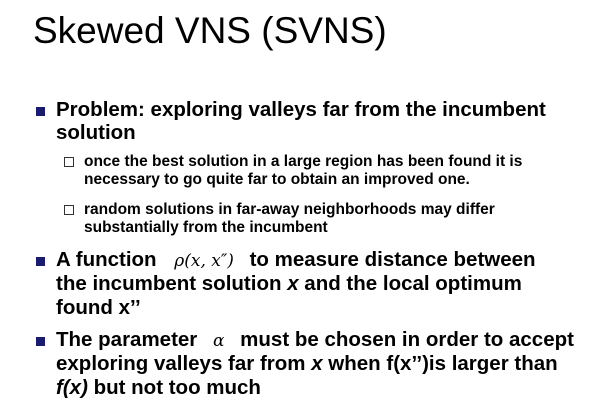 Image resolution: width=610 pixels, height=417 pixels. Describe the element at coordinates (293, 283) in the screenshot. I see `bullet-2-line-2-x: x` at that location.